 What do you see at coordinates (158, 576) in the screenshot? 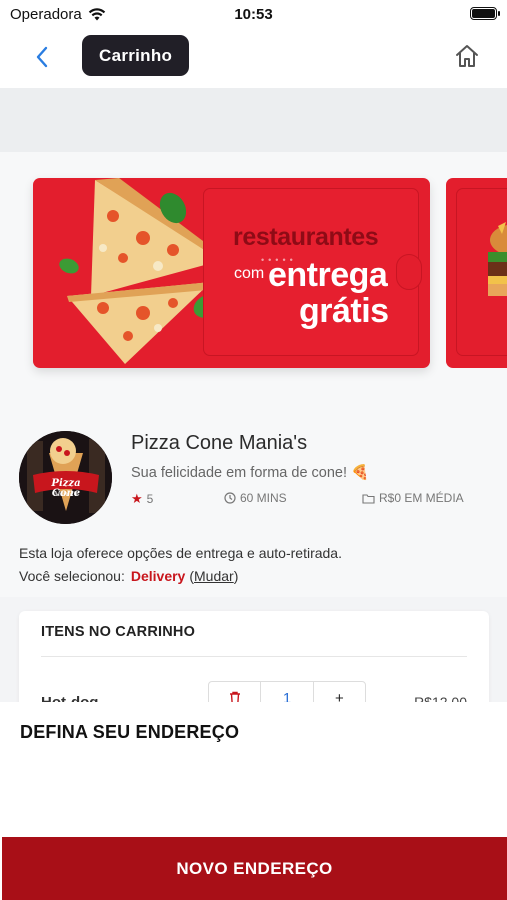
I see `selected-mode-value: Delivery` at bounding box center [158, 576].